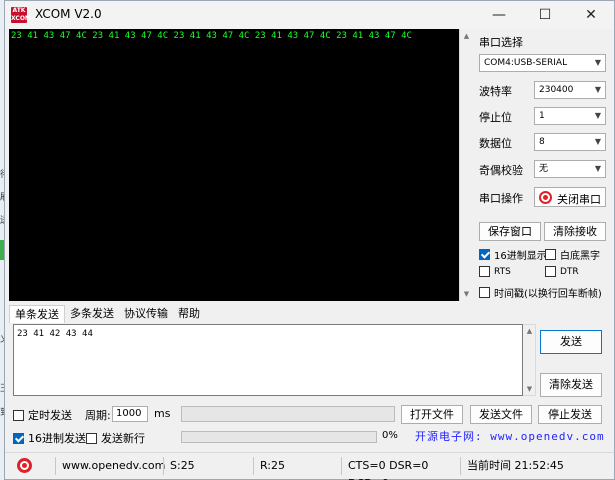 The width and height of the screenshot is (615, 480). Describe the element at coordinates (130, 414) in the screenshot. I see `period-input: 1000` at that location.